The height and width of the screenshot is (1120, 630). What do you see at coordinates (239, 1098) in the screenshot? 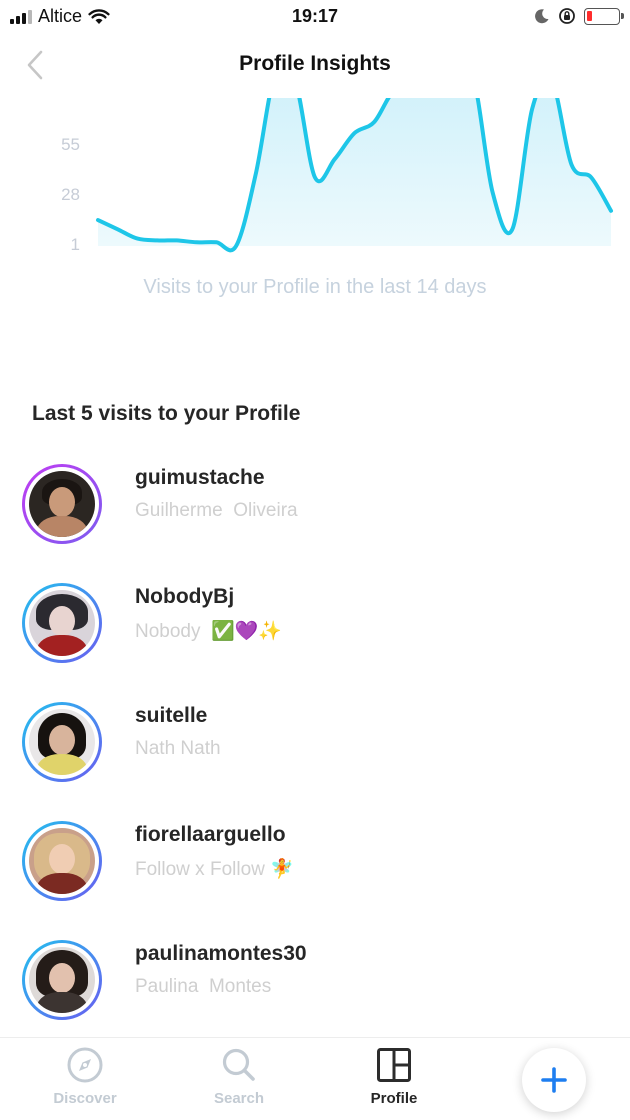
I see `tab-label: Search` at bounding box center [239, 1098].